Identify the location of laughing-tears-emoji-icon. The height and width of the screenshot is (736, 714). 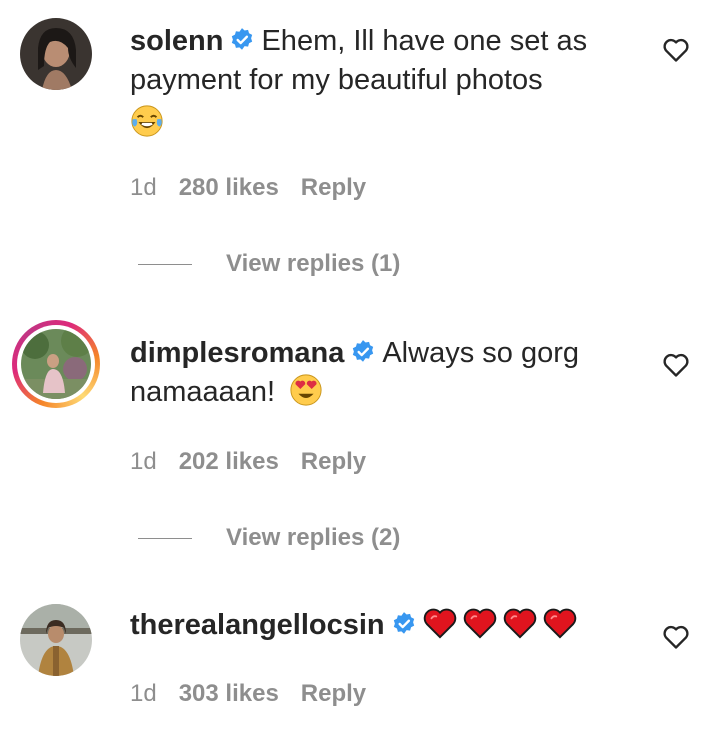
(147, 121).